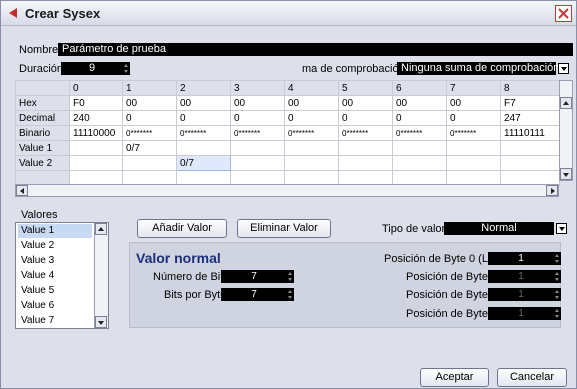 Image resolution: width=577 pixels, height=389 pixels. I want to click on checksum-dropdown-button, so click(563, 68).